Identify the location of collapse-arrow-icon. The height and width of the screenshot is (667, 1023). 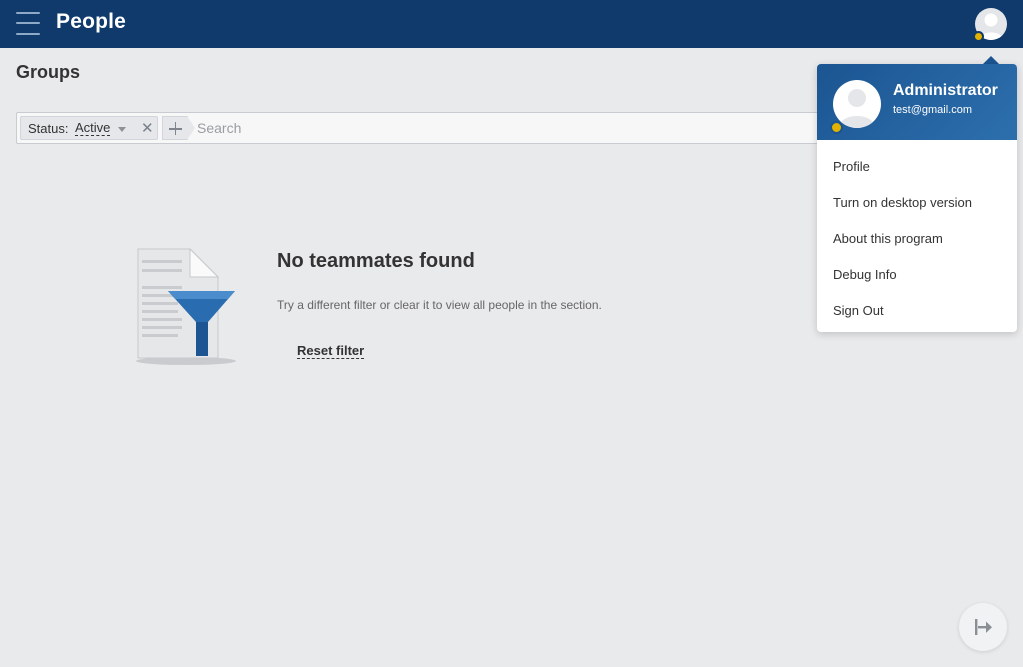
(983, 627).